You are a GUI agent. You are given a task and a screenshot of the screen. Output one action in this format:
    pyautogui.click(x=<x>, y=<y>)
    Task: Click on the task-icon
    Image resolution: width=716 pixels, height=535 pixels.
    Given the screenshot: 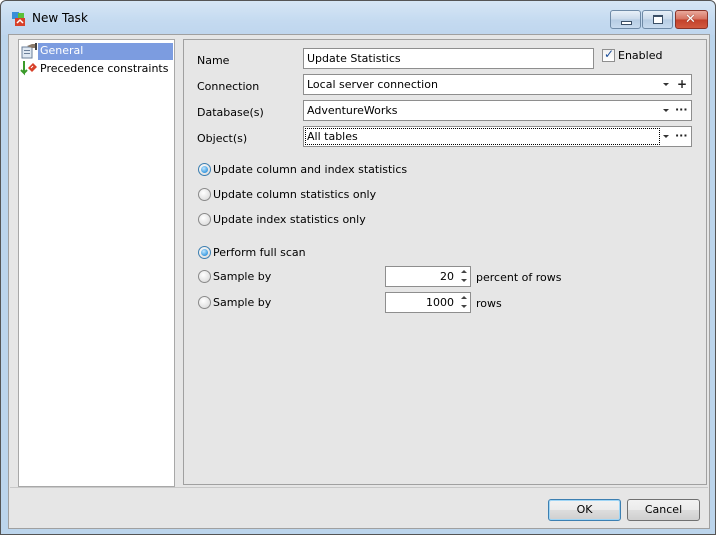 What is the action you would take?
    pyautogui.click(x=18, y=19)
    